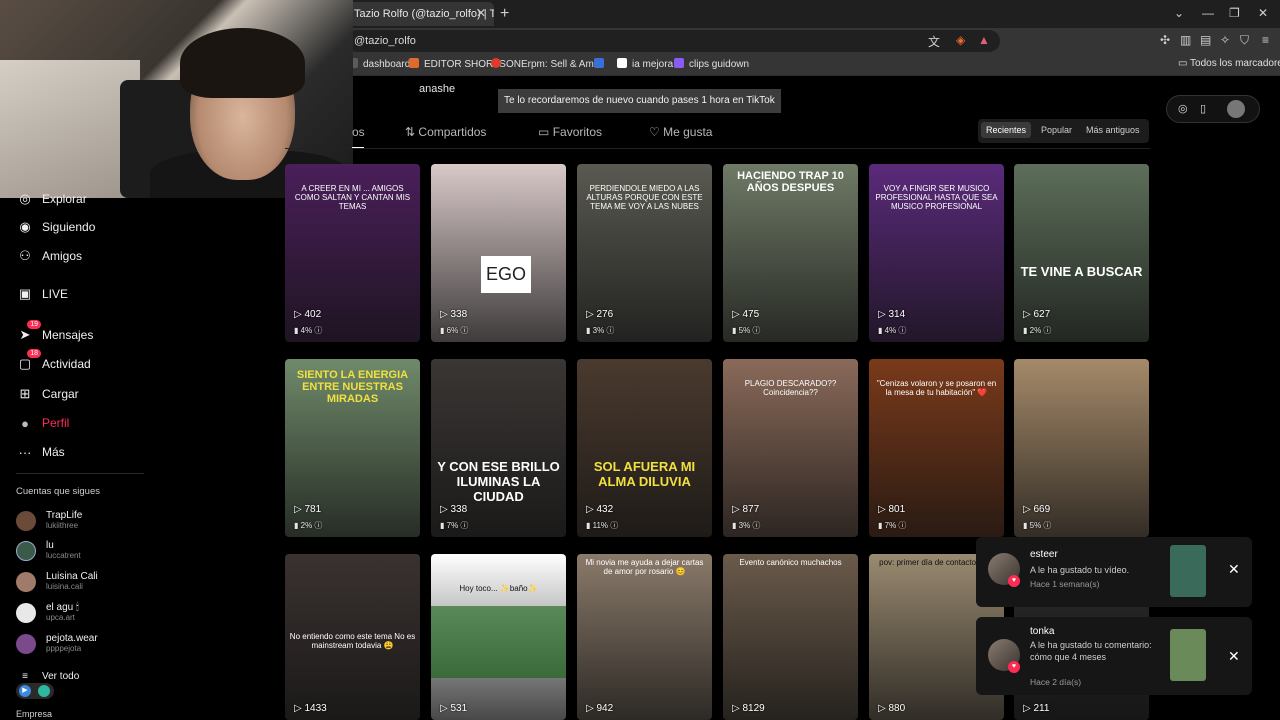 The height and width of the screenshot is (720, 1280). Describe the element at coordinates (934, 41) in the screenshot. I see `translate-icon: 文` at that location.